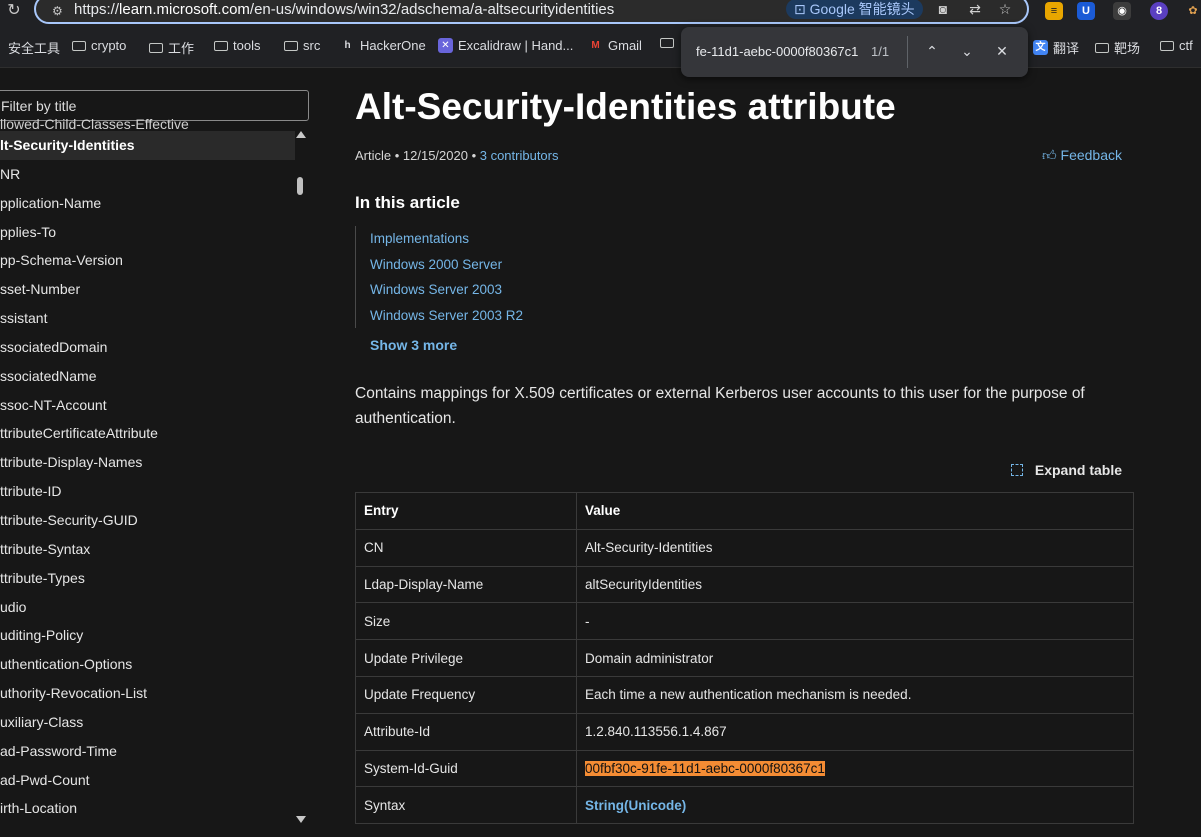  I want to click on site-settings-icon: ⚙, so click(60, 11).